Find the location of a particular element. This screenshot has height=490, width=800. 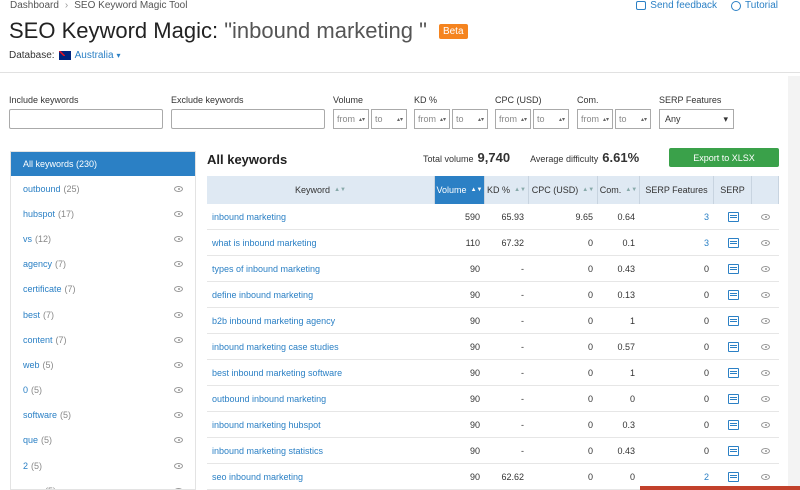

sidebar-item: vs (12) is located at coordinates (103, 238).